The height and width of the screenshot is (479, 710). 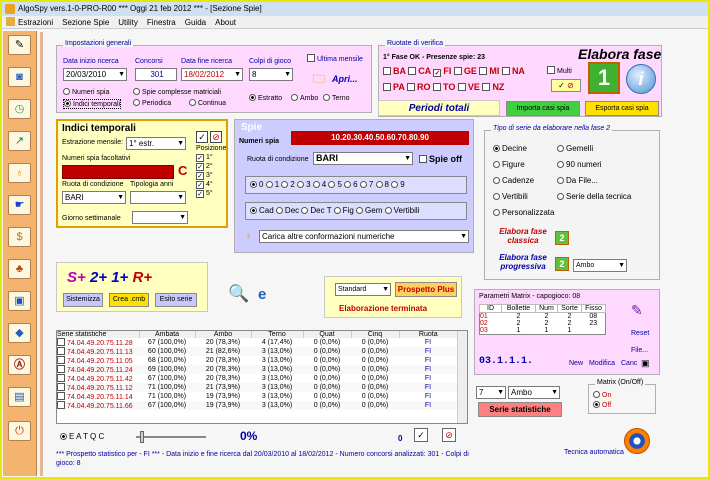 What do you see at coordinates (118, 172) in the screenshot?
I see `numeri-facoltativi-field` at bounding box center [118, 172].